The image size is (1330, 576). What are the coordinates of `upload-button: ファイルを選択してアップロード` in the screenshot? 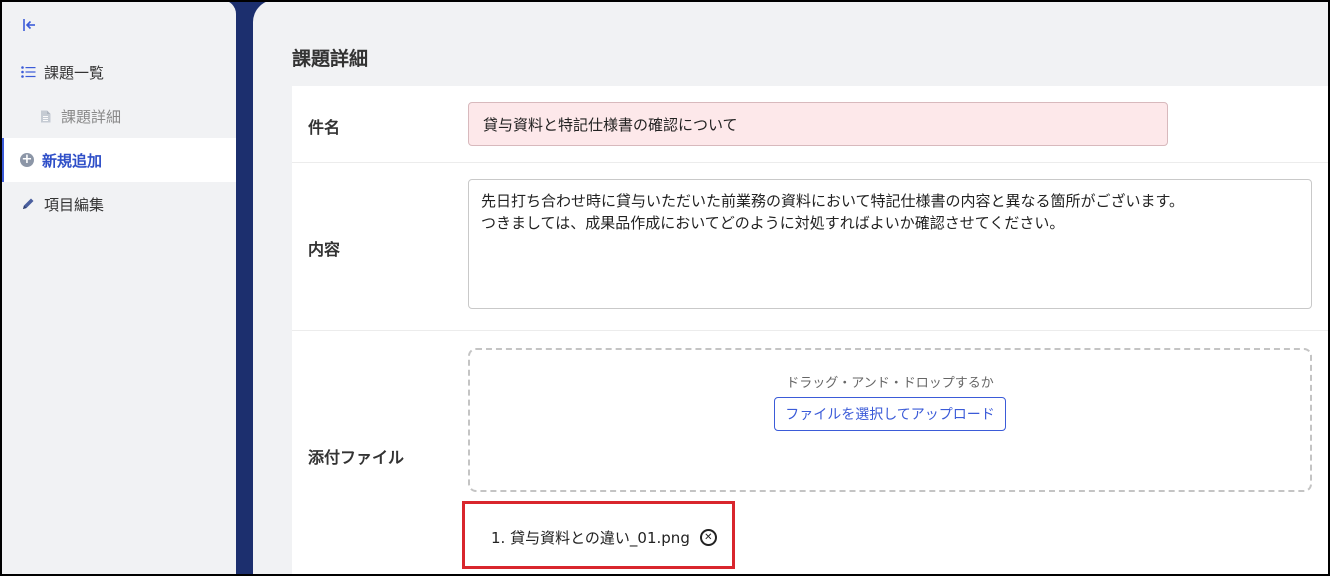 It's located at (890, 414).